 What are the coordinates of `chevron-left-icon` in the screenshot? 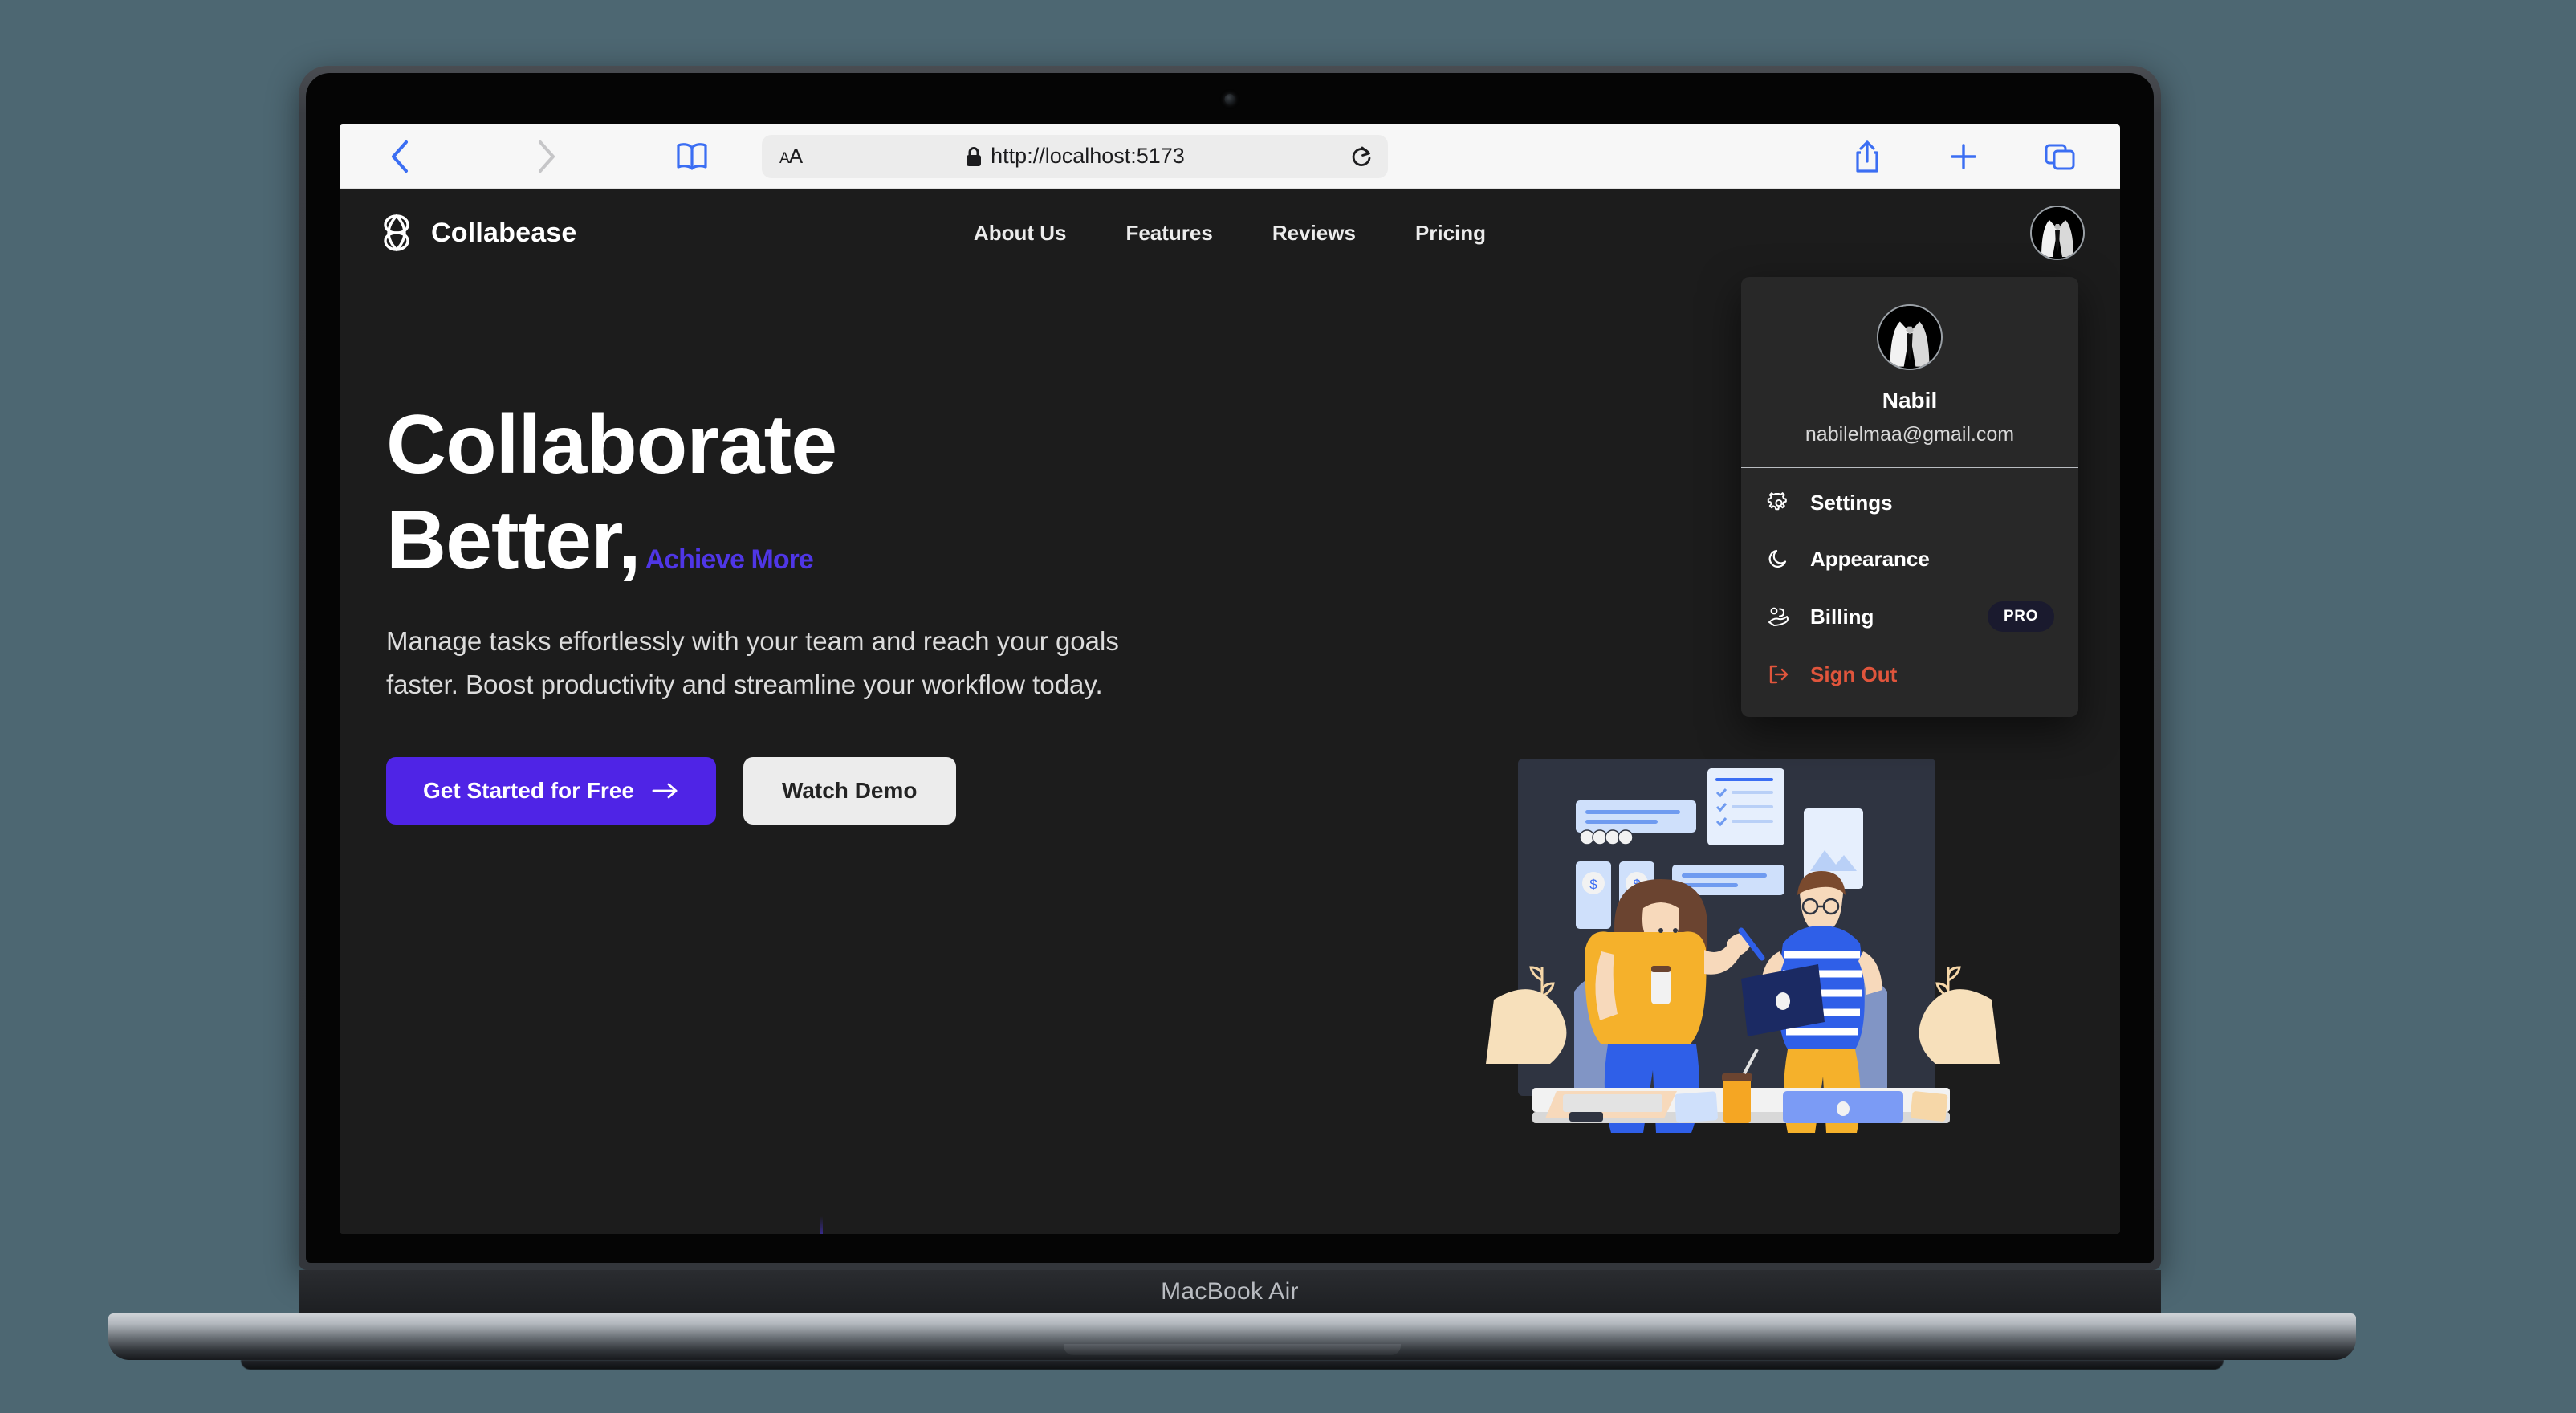 It's located at (400, 157).